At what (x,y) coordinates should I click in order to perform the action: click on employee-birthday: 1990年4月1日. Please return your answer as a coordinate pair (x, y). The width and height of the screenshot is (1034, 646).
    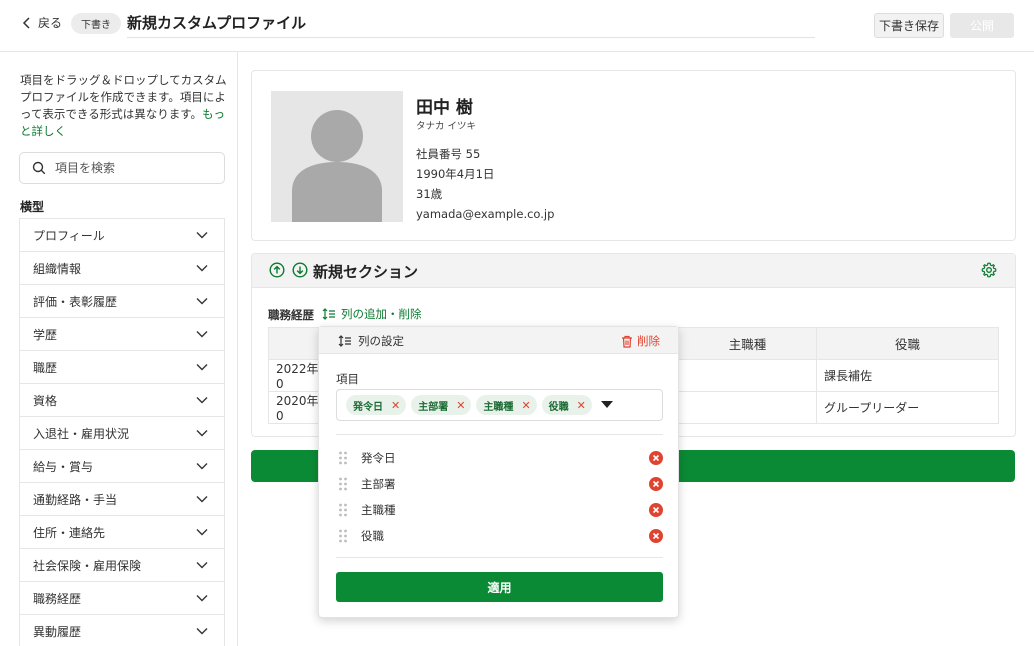
    Looking at the image, I should click on (455, 174).